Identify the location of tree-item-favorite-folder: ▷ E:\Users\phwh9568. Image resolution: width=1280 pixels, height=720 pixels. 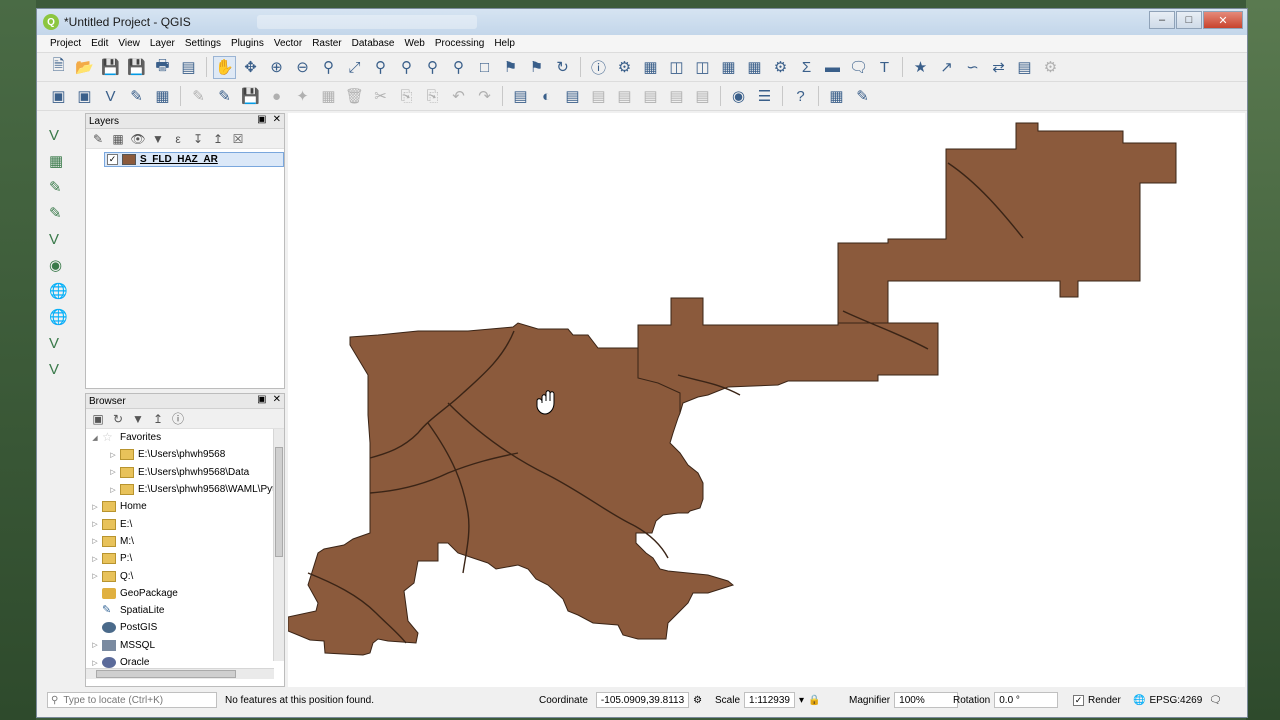
(185, 454).